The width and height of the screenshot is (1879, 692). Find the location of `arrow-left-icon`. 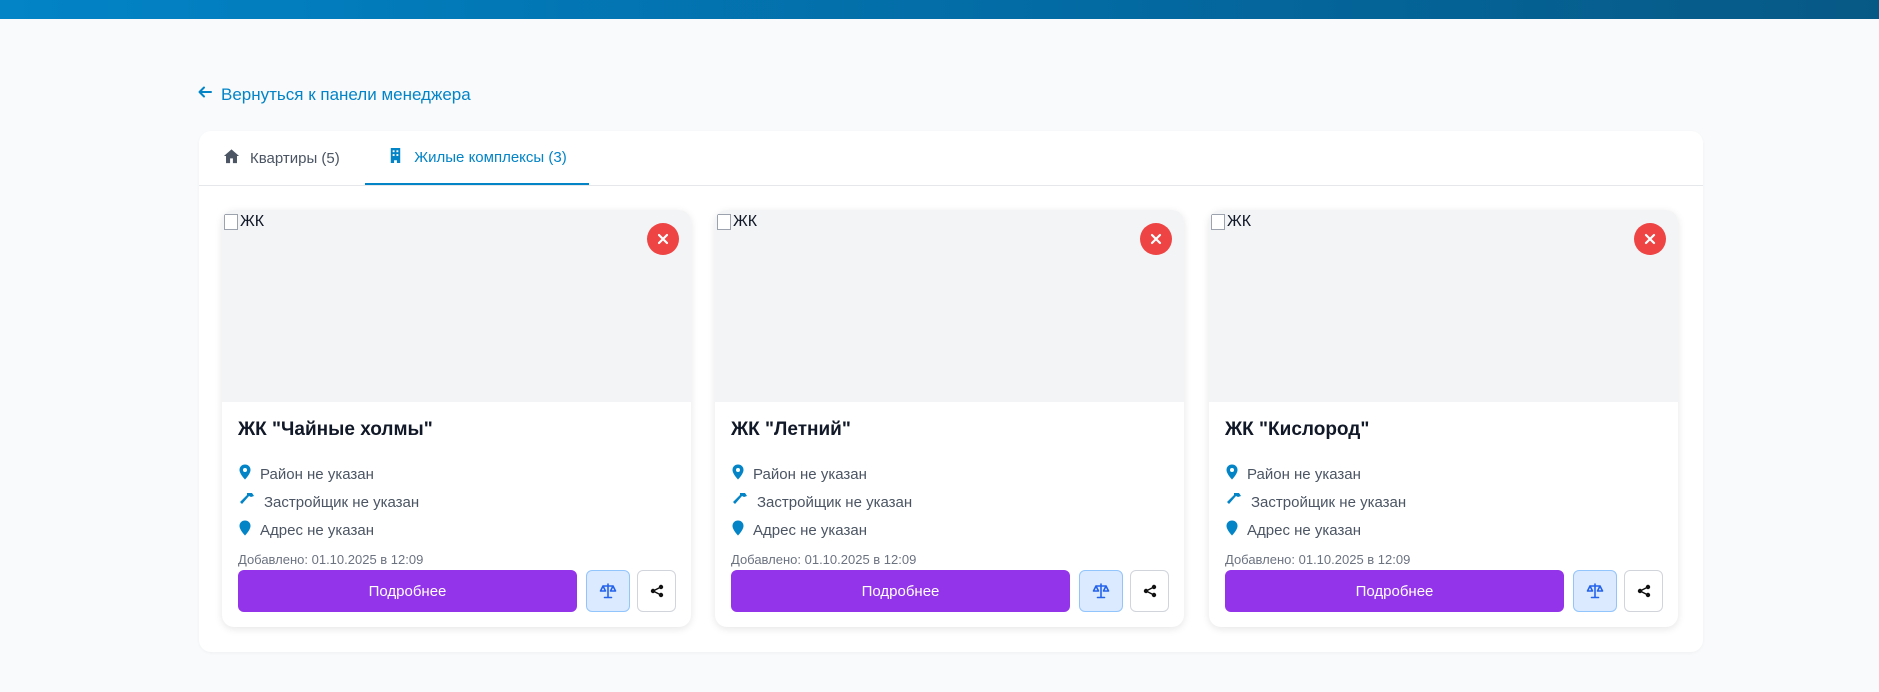

arrow-left-icon is located at coordinates (205, 94).